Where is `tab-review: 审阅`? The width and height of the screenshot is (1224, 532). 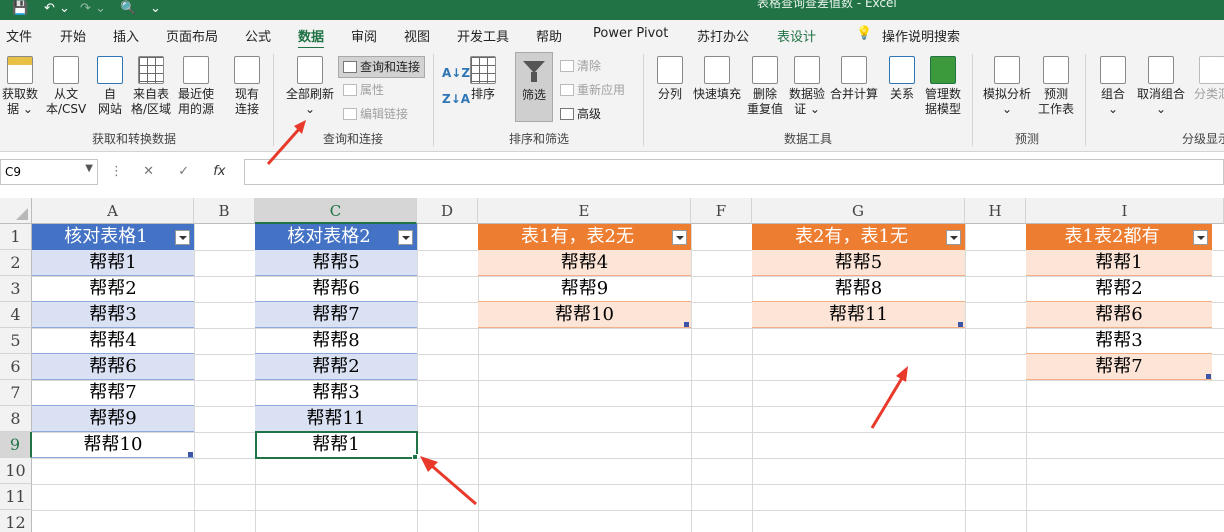 tab-review: 审阅 is located at coordinates (364, 35).